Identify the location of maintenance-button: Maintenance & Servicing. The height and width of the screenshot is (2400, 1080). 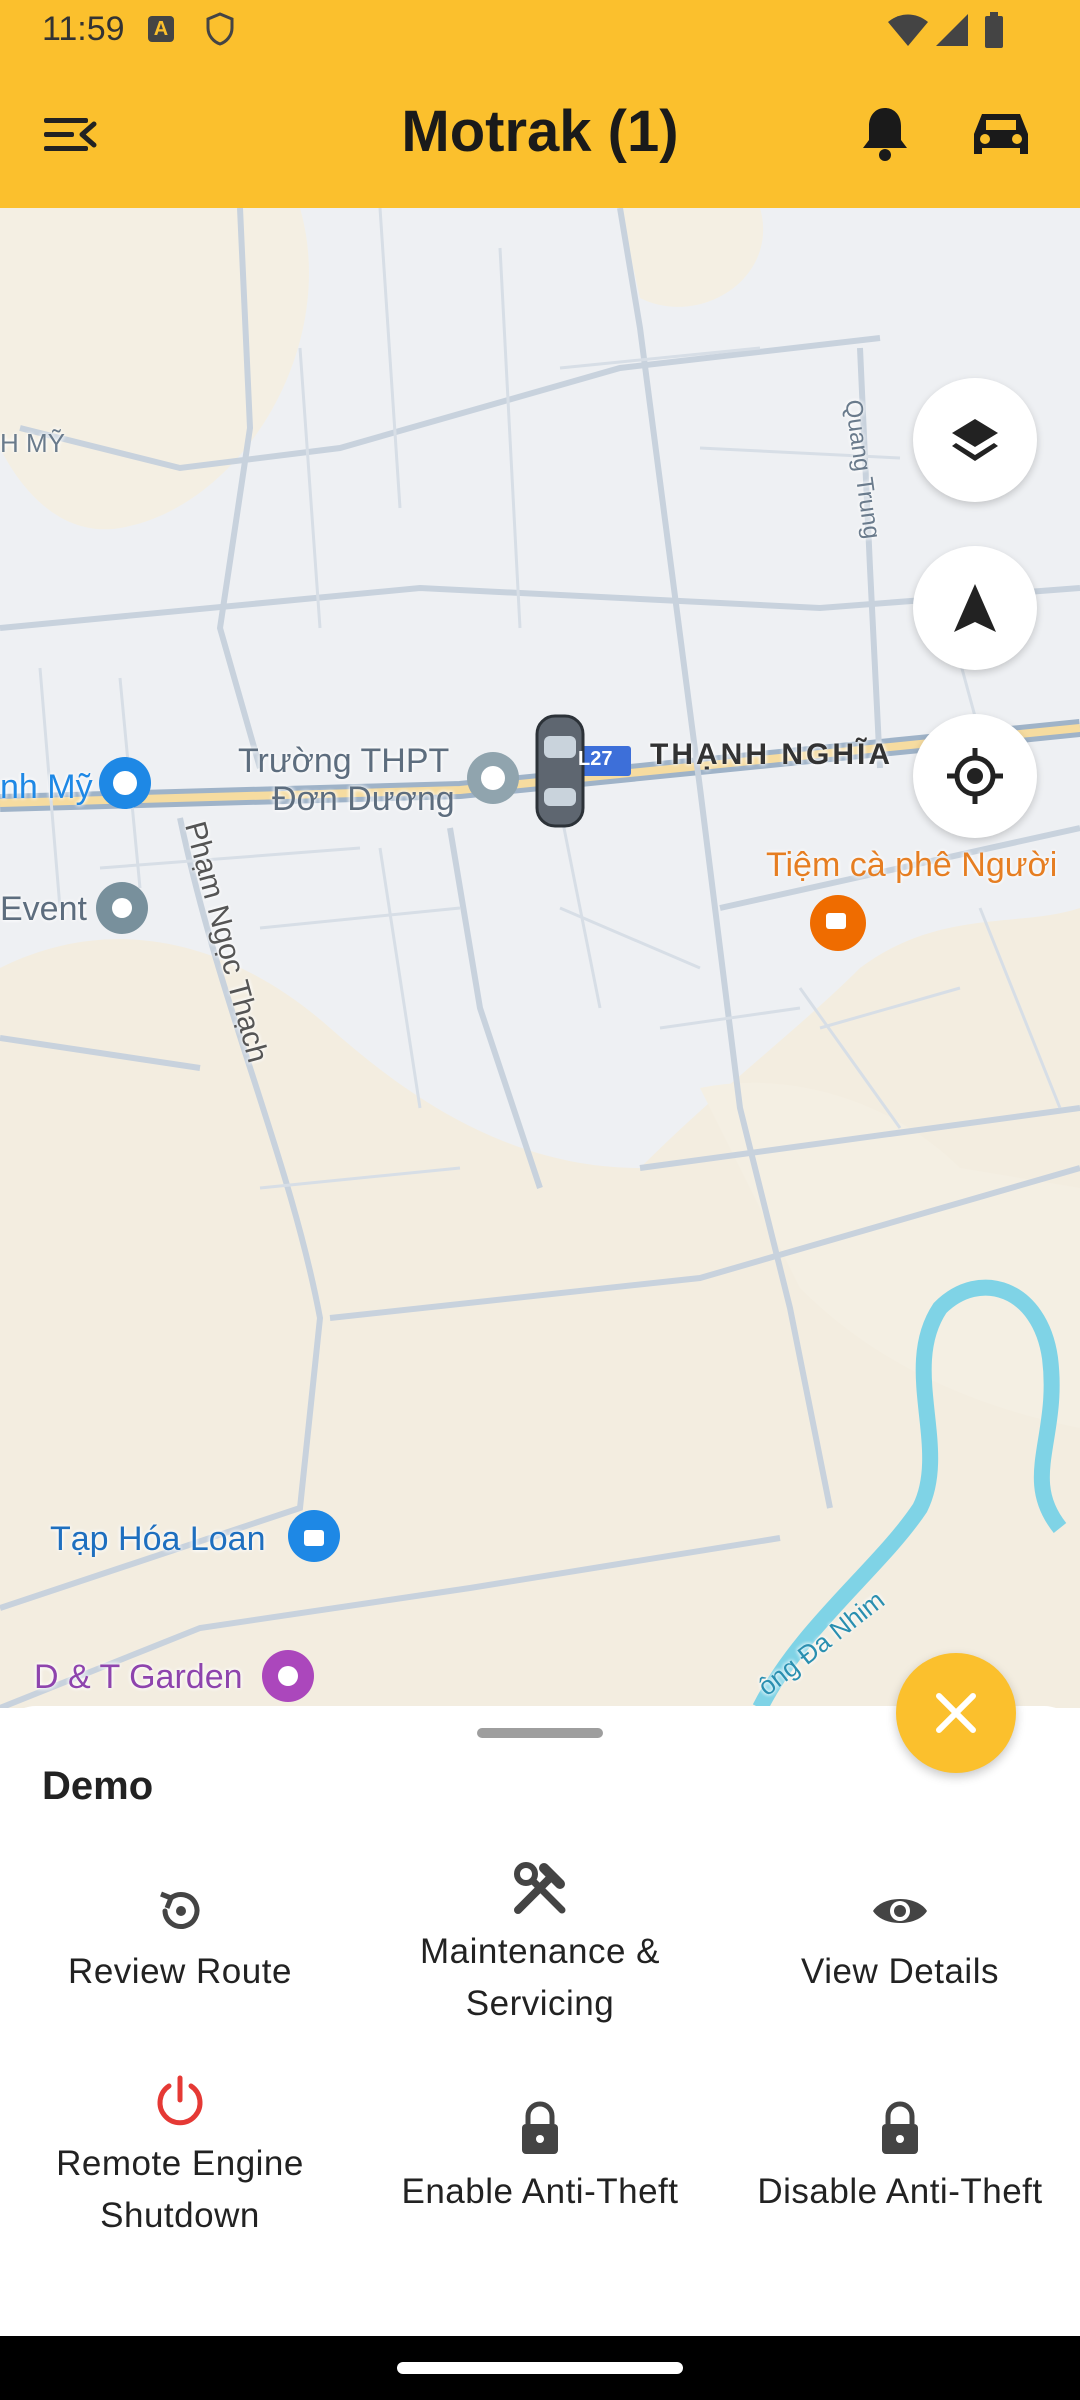
(540, 1945).